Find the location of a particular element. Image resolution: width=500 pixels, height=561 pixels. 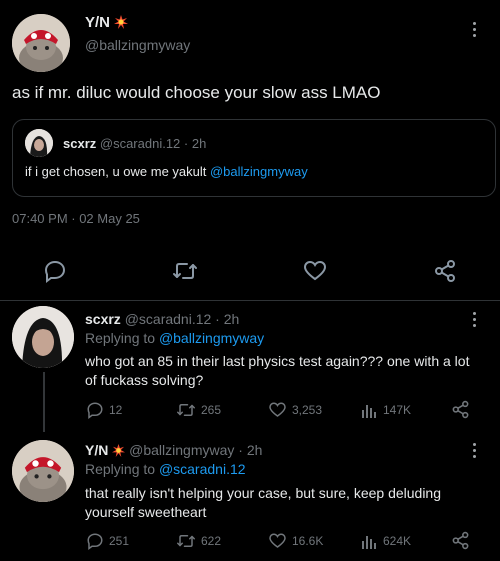

views-count-button: 147K is located at coordinates (385, 410).